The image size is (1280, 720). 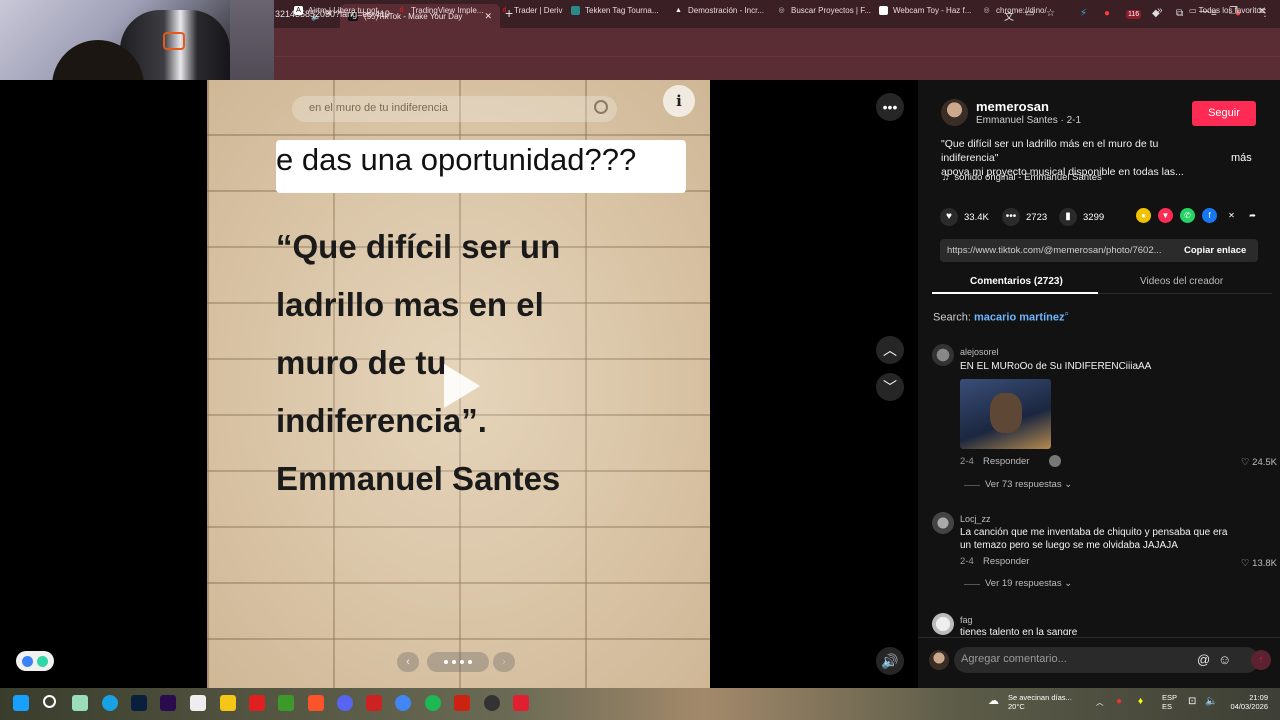 I want to click on search-prefix: Search:, so click(x=952, y=317).